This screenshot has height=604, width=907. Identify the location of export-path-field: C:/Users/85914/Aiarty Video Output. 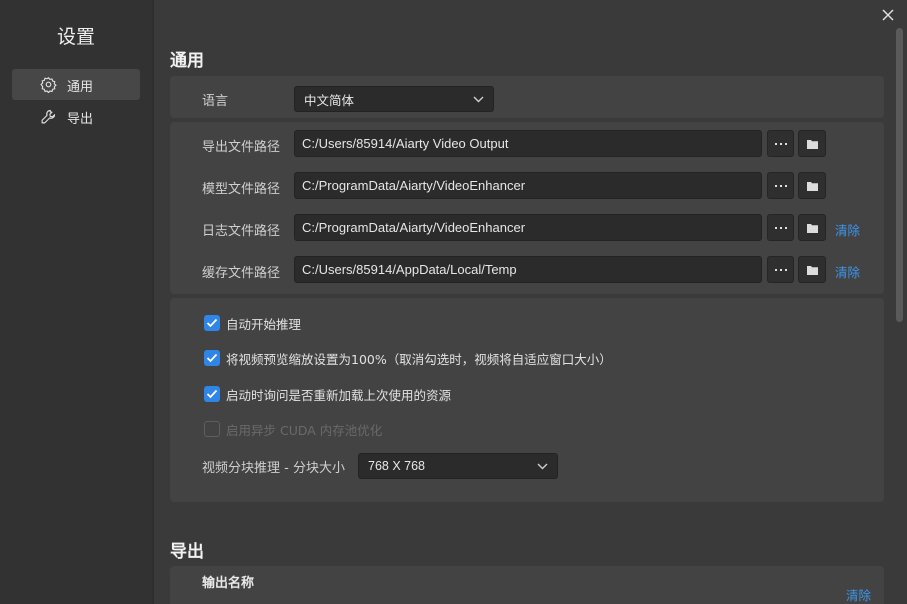
(528, 143).